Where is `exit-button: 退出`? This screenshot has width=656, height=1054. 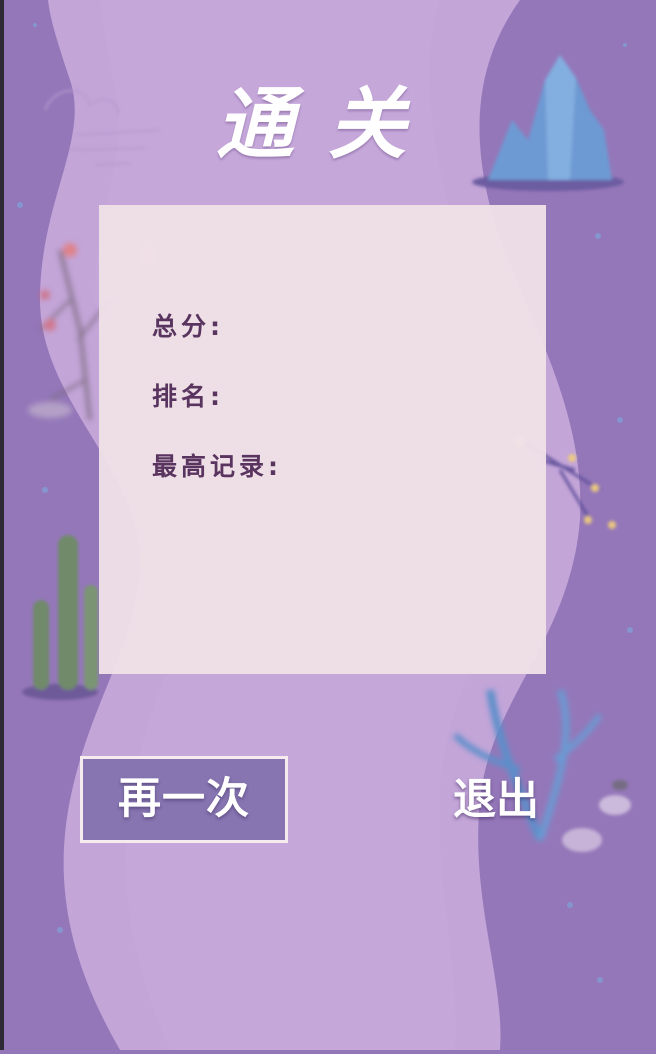 exit-button: 退出 is located at coordinates (496, 800).